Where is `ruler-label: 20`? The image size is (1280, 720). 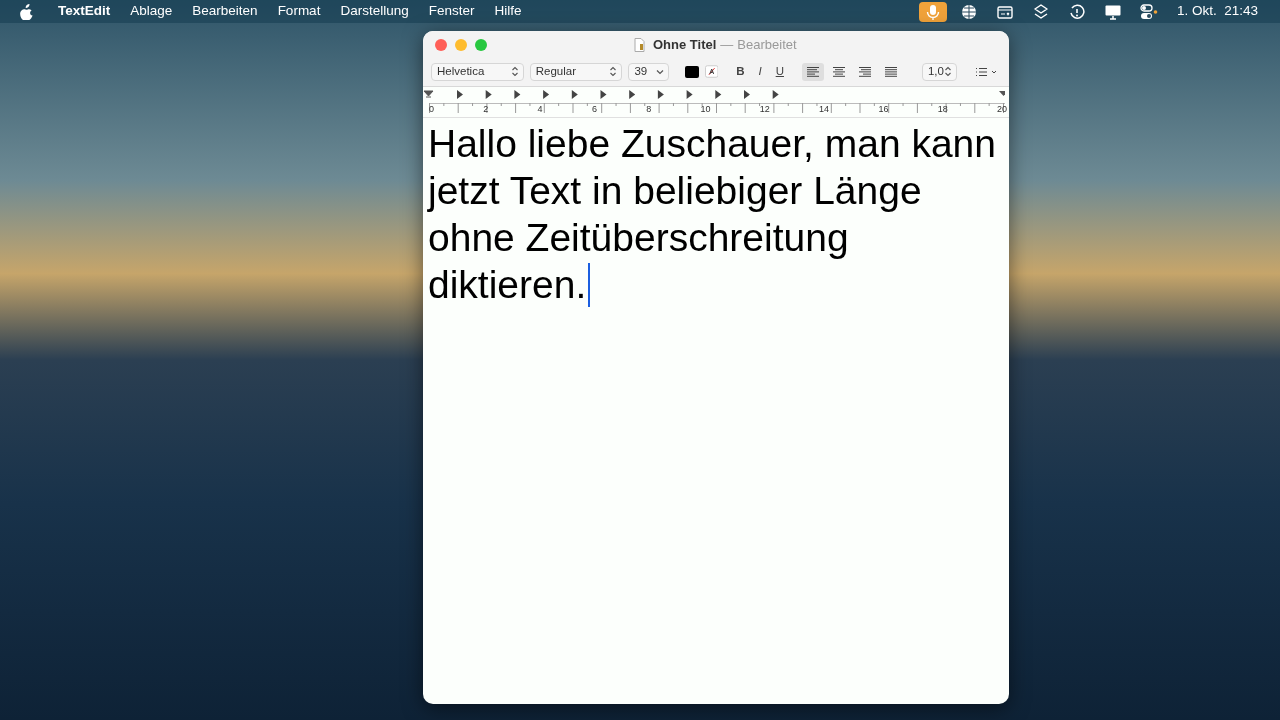 ruler-label: 20 is located at coordinates (1001, 109).